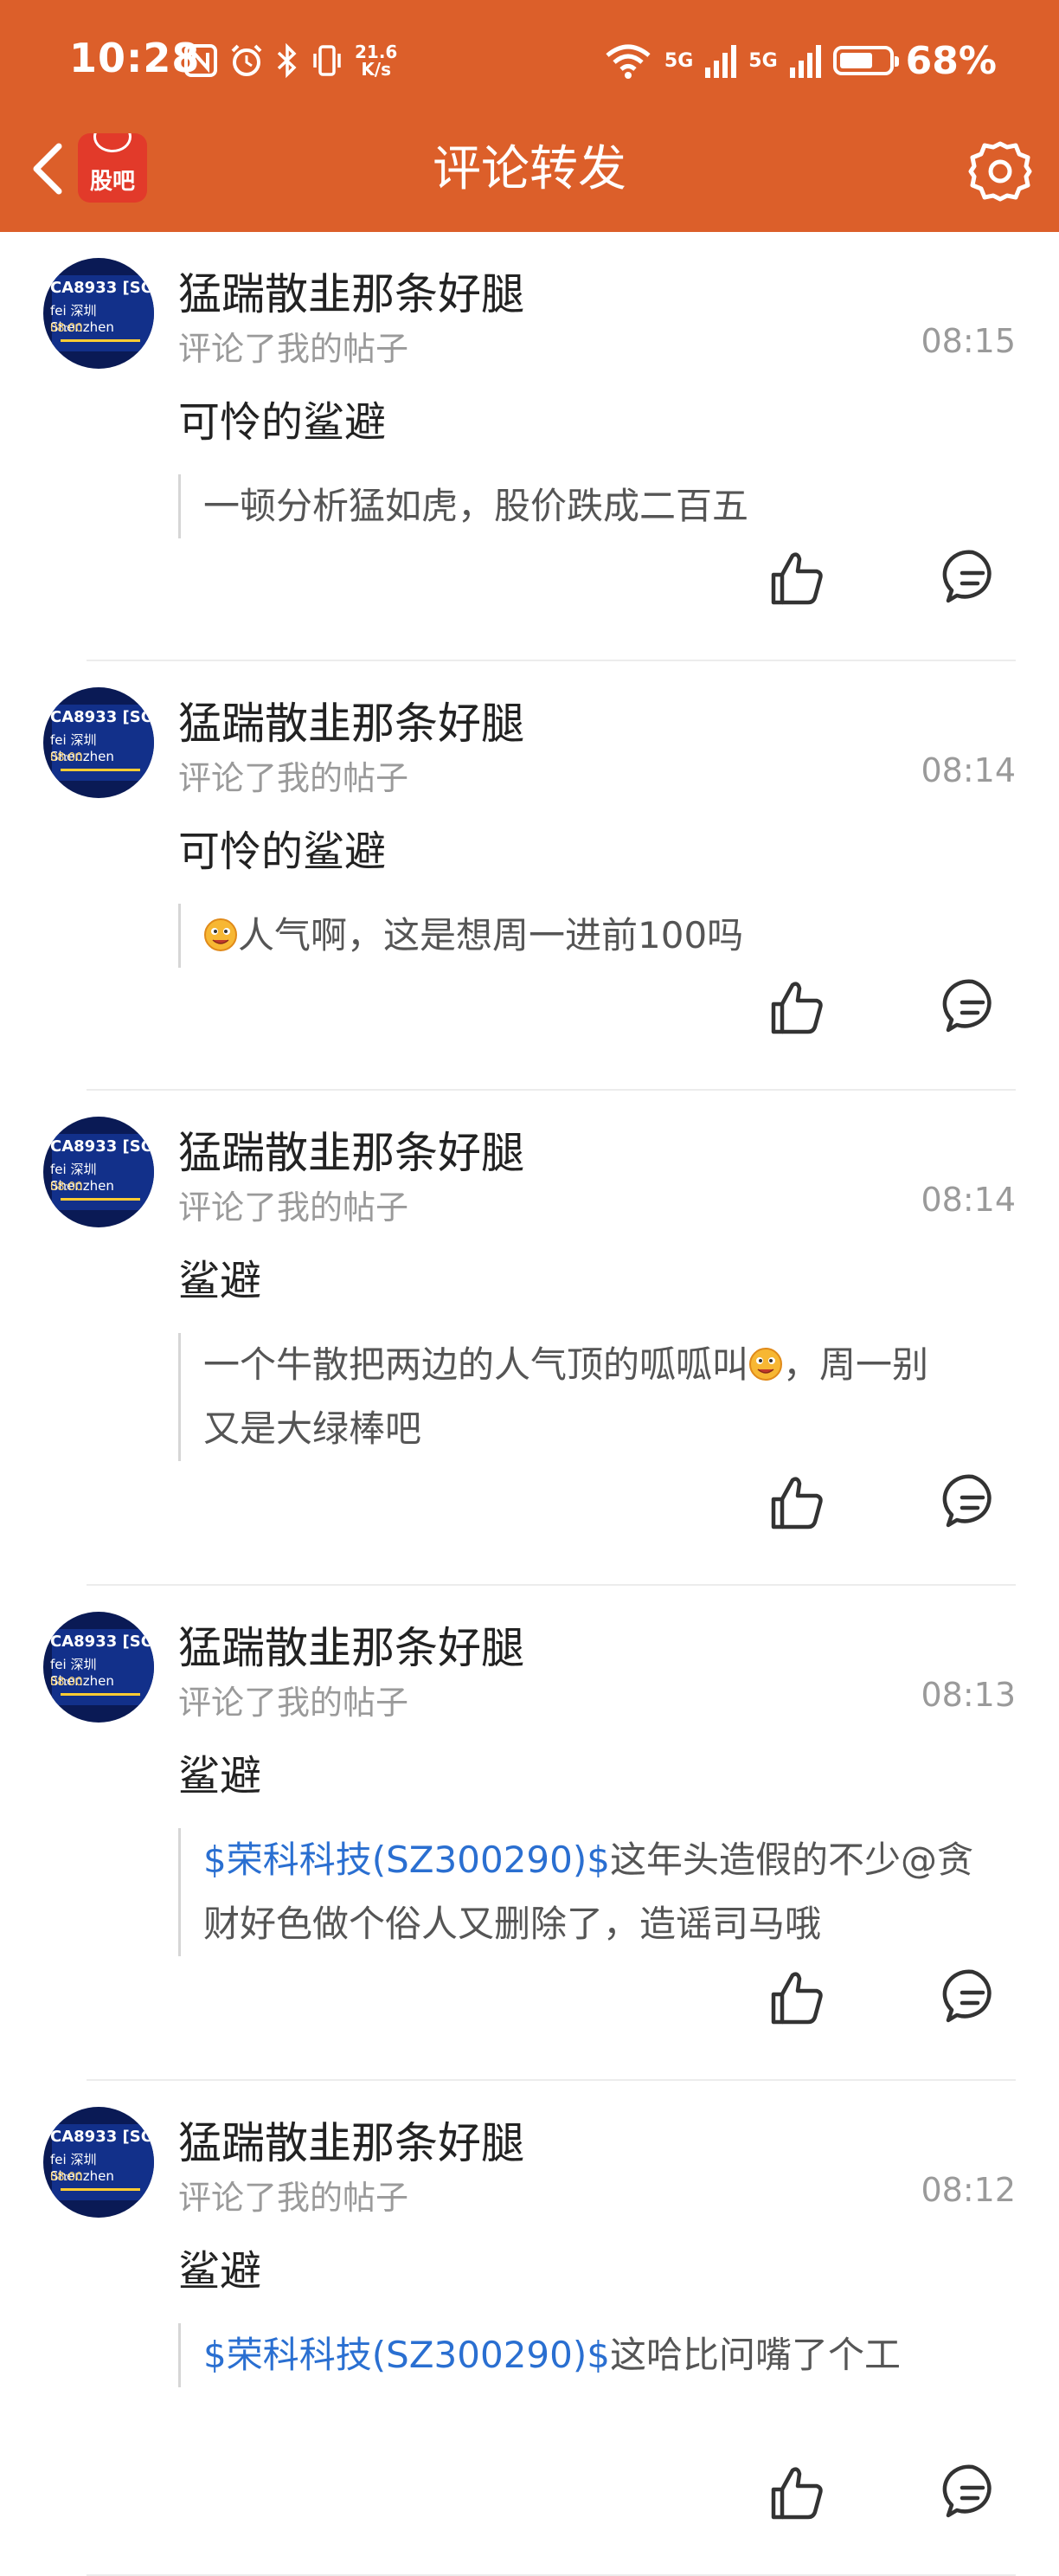 The image size is (1059, 2576). I want to click on battery-icon, so click(865, 60).